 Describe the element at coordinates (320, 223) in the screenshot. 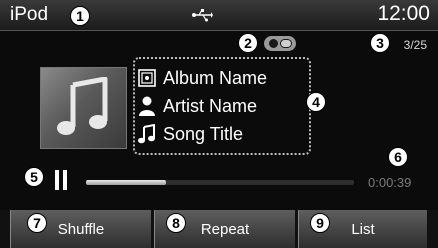

I see `callout-marker: 9` at that location.